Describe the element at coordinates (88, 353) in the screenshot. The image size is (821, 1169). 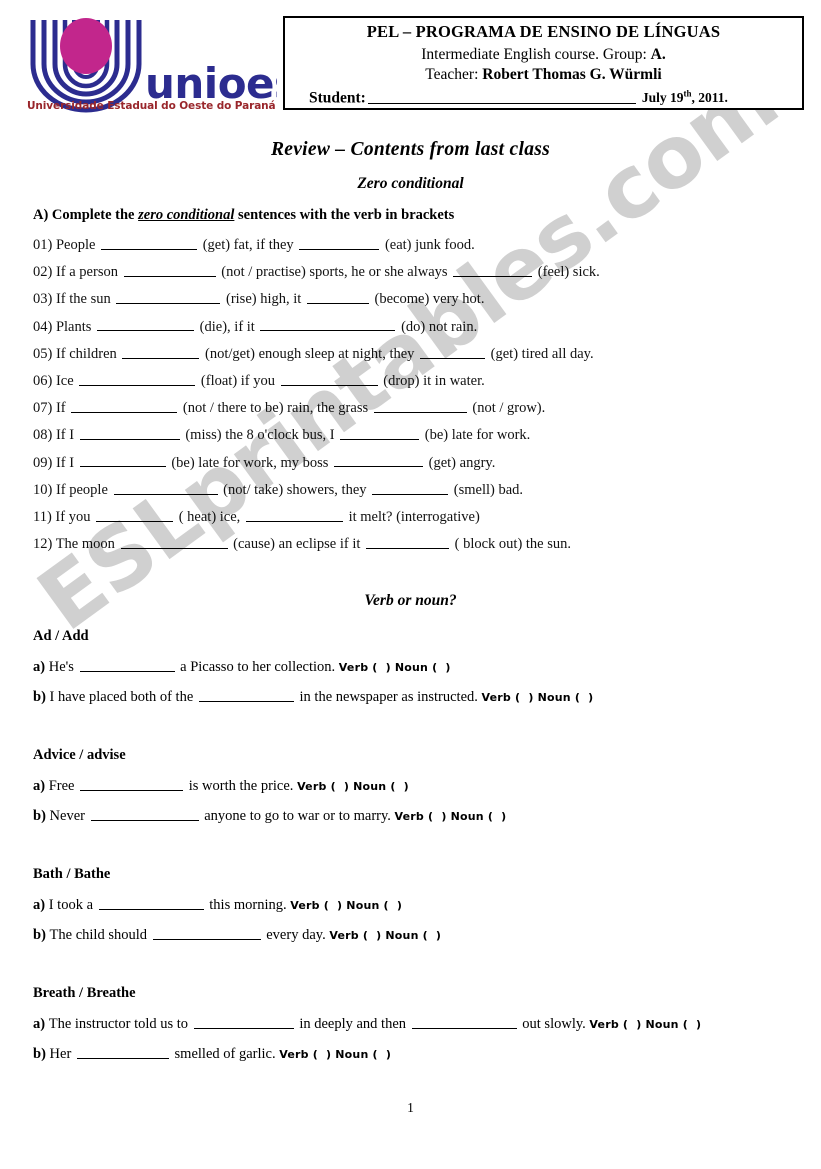
I see `question-text: If children` at that location.